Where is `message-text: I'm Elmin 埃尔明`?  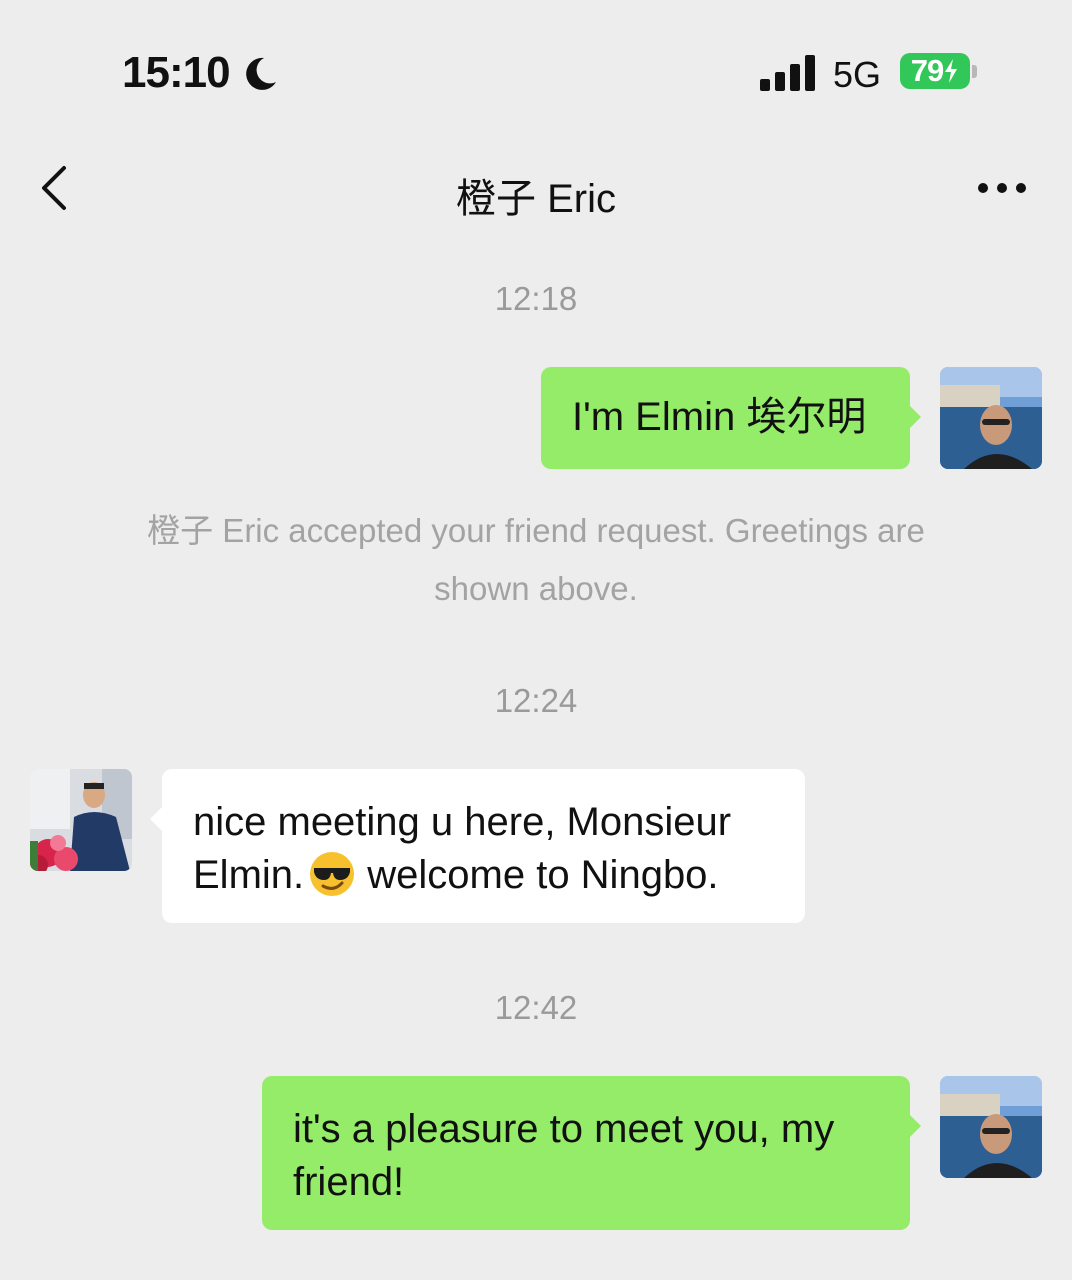
message-text: I'm Elmin 埃尔明 is located at coordinates (719, 417).